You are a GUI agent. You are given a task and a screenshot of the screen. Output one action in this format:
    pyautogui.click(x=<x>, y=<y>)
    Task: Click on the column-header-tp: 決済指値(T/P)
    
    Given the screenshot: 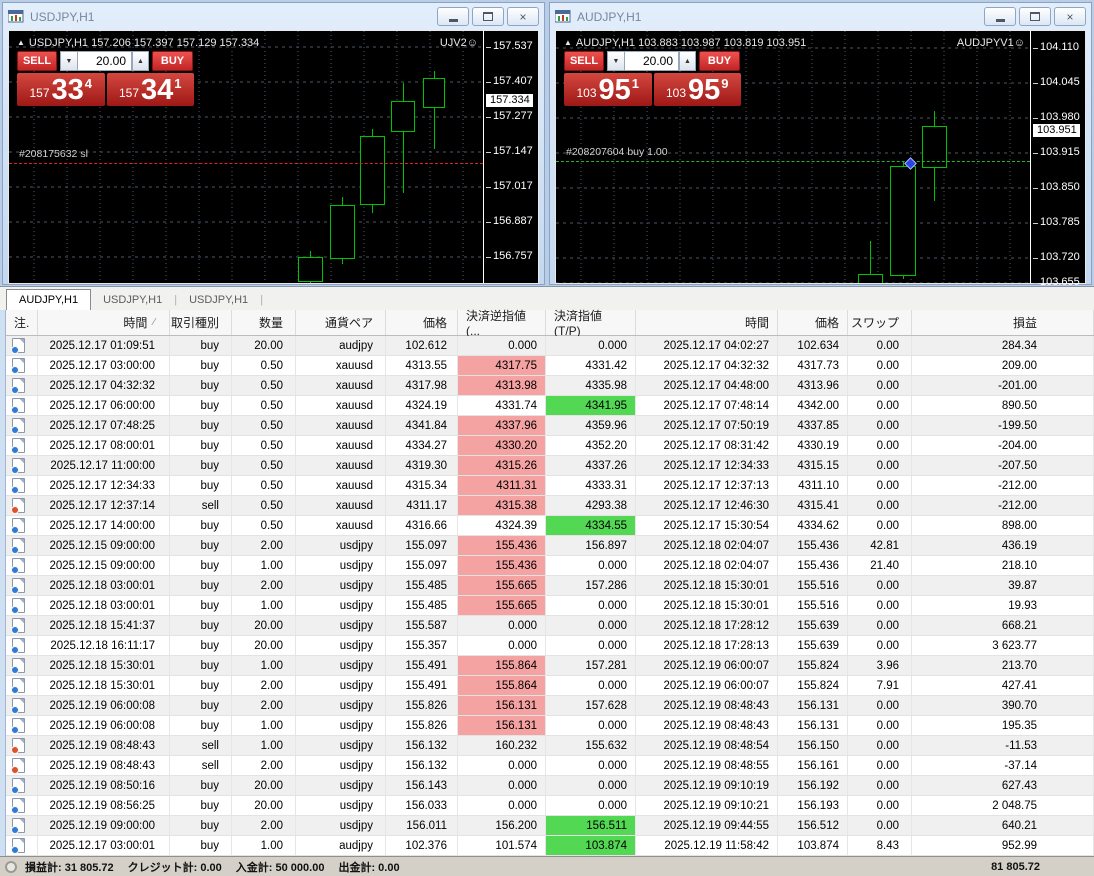 What is the action you would take?
    pyautogui.click(x=591, y=323)
    